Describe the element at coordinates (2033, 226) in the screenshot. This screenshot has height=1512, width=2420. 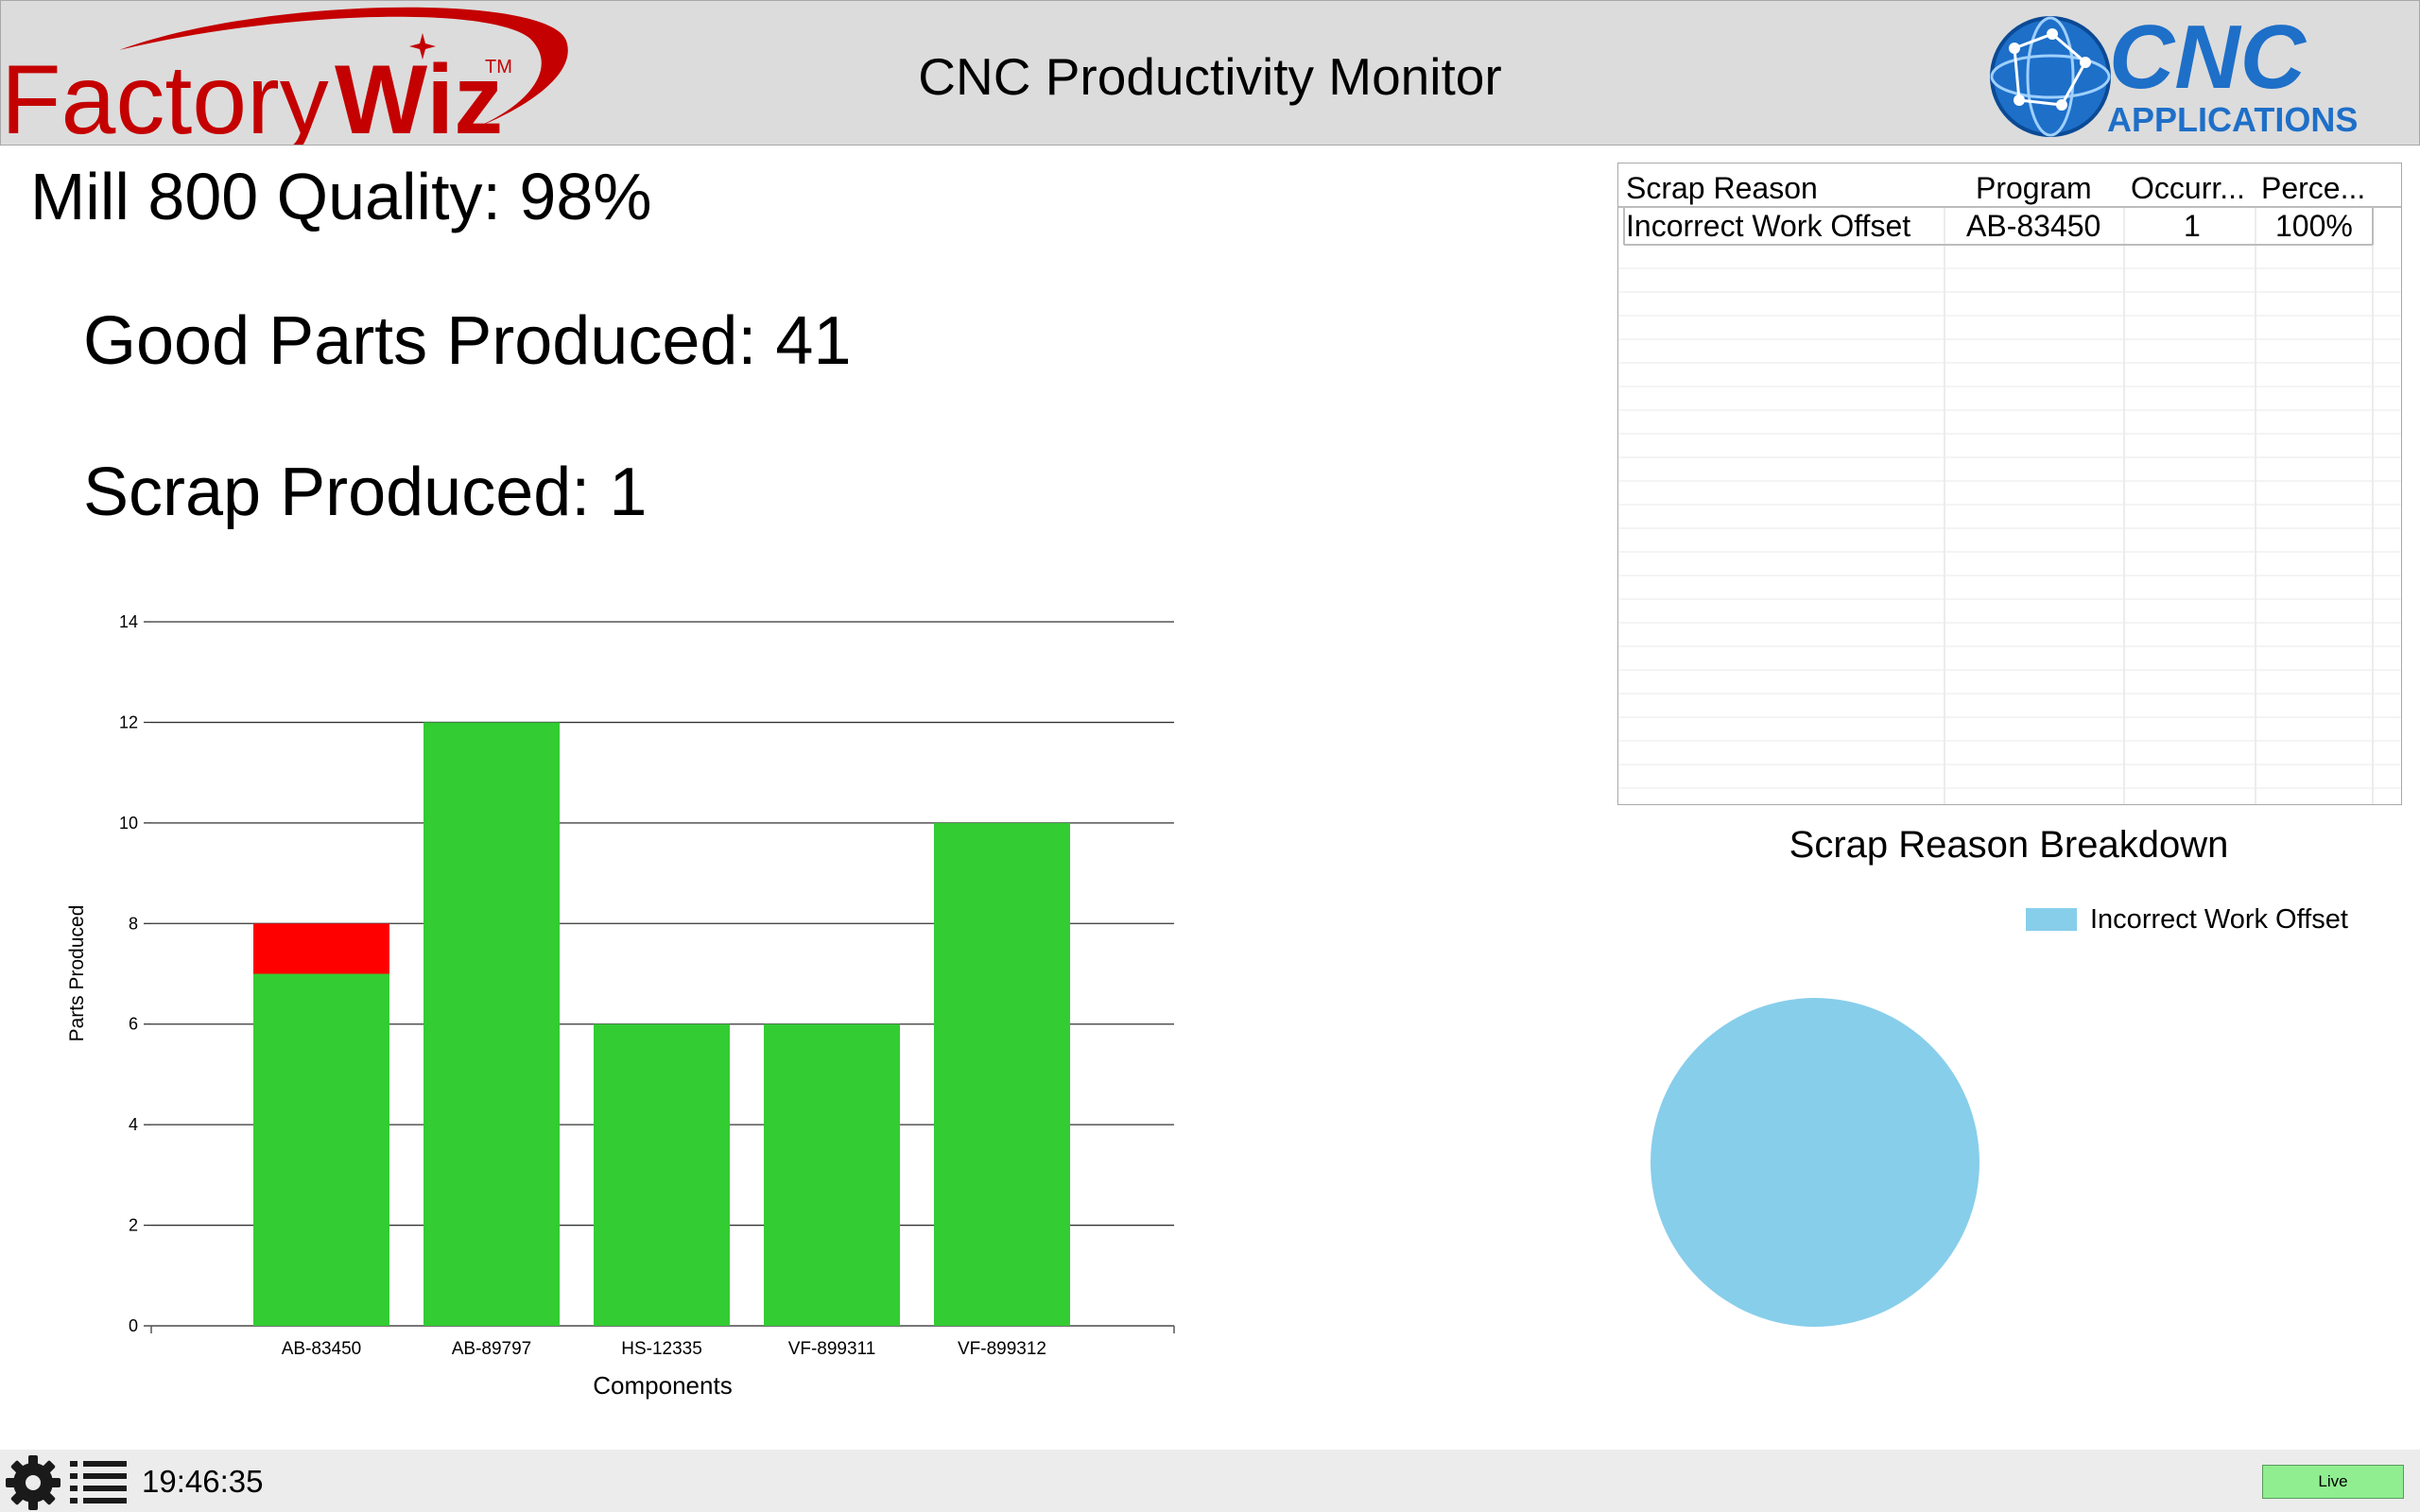
I see `table-cell-program: AB-83450` at that location.